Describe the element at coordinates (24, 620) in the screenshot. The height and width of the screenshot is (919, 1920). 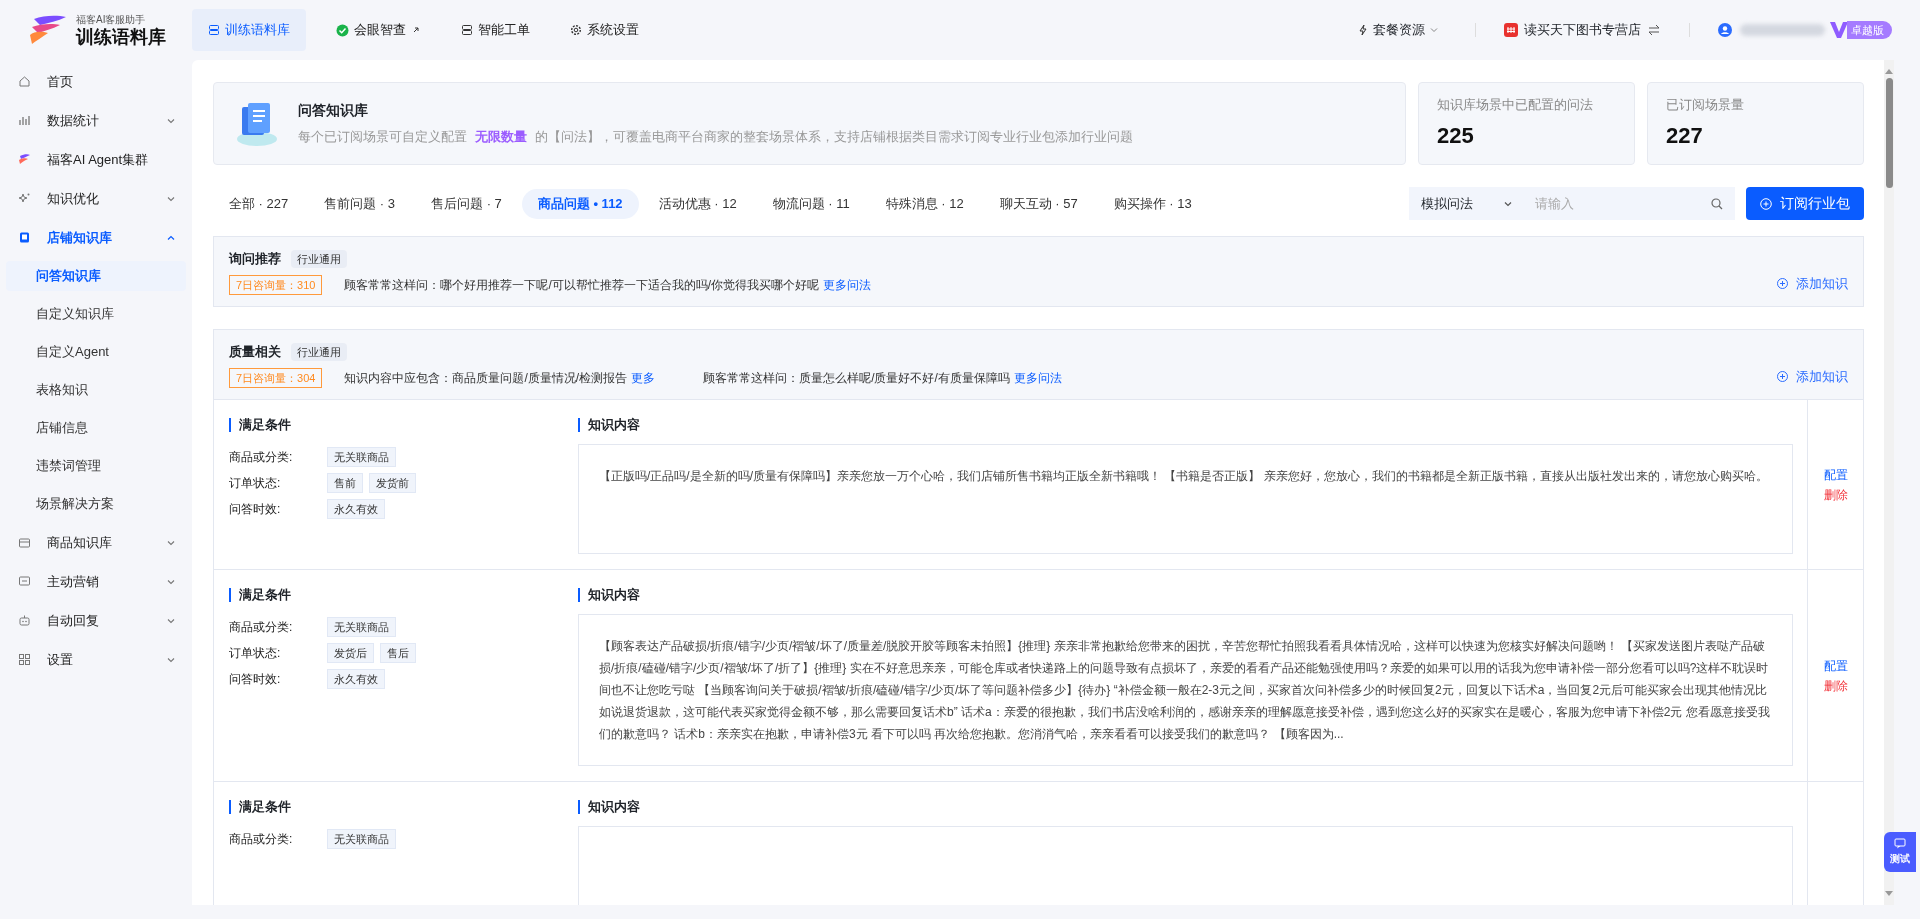
I see `robot-icon` at that location.